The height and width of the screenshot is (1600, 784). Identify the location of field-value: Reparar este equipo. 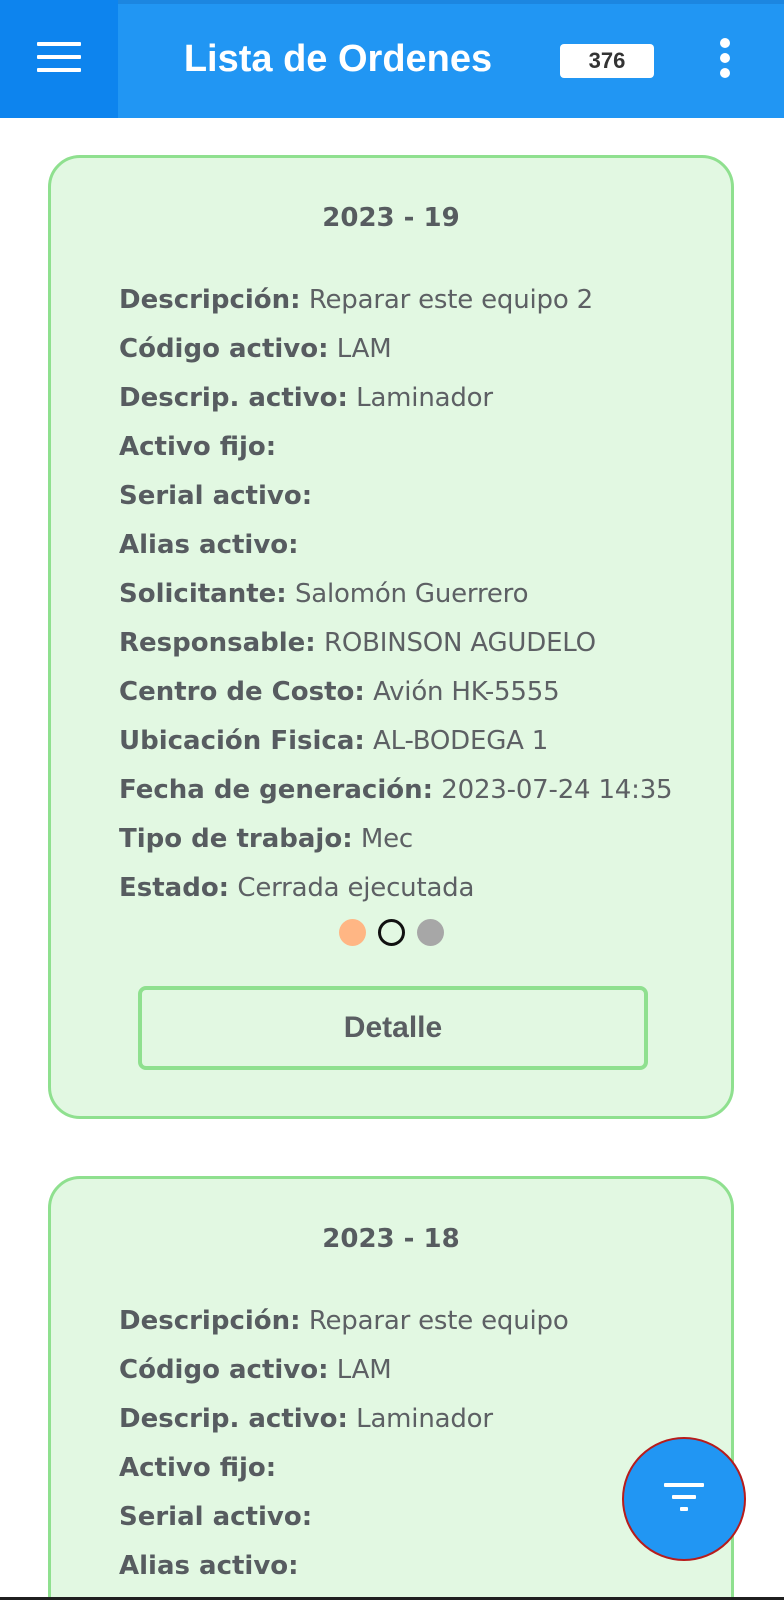
(438, 1321).